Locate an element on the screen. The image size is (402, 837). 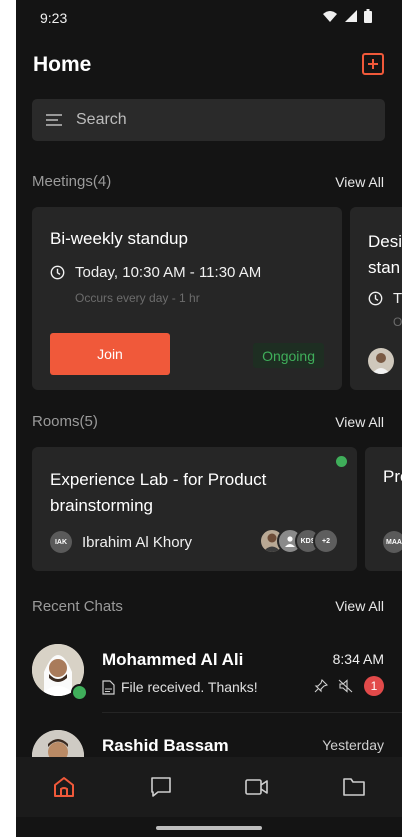
folder-icon is located at coordinates (353, 787).